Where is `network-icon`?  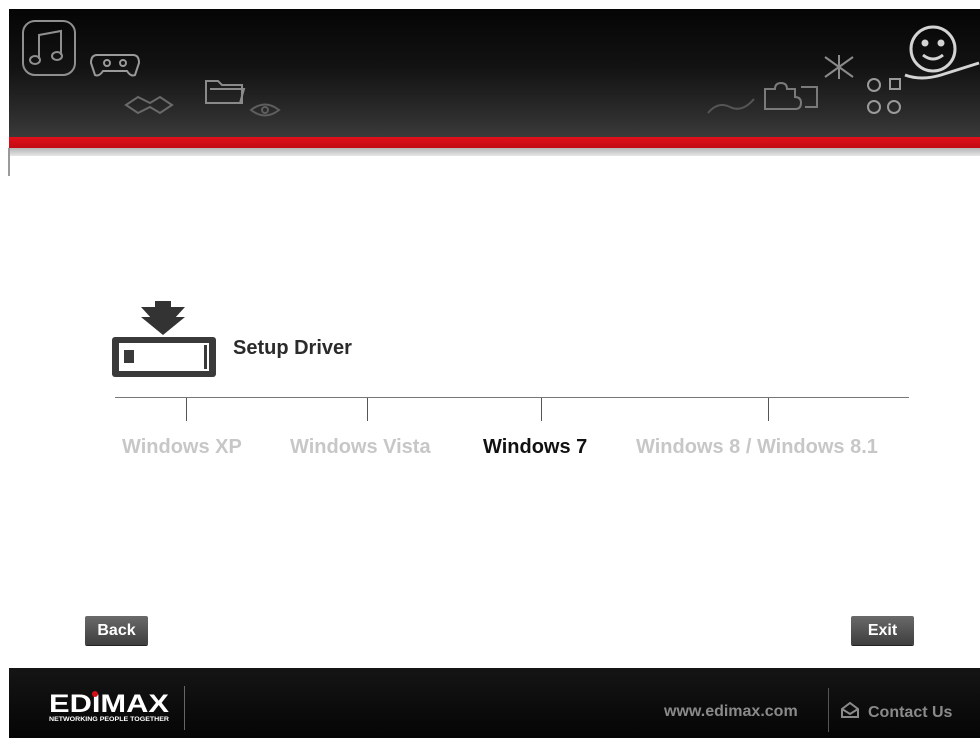 network-icon is located at coordinates (839, 67).